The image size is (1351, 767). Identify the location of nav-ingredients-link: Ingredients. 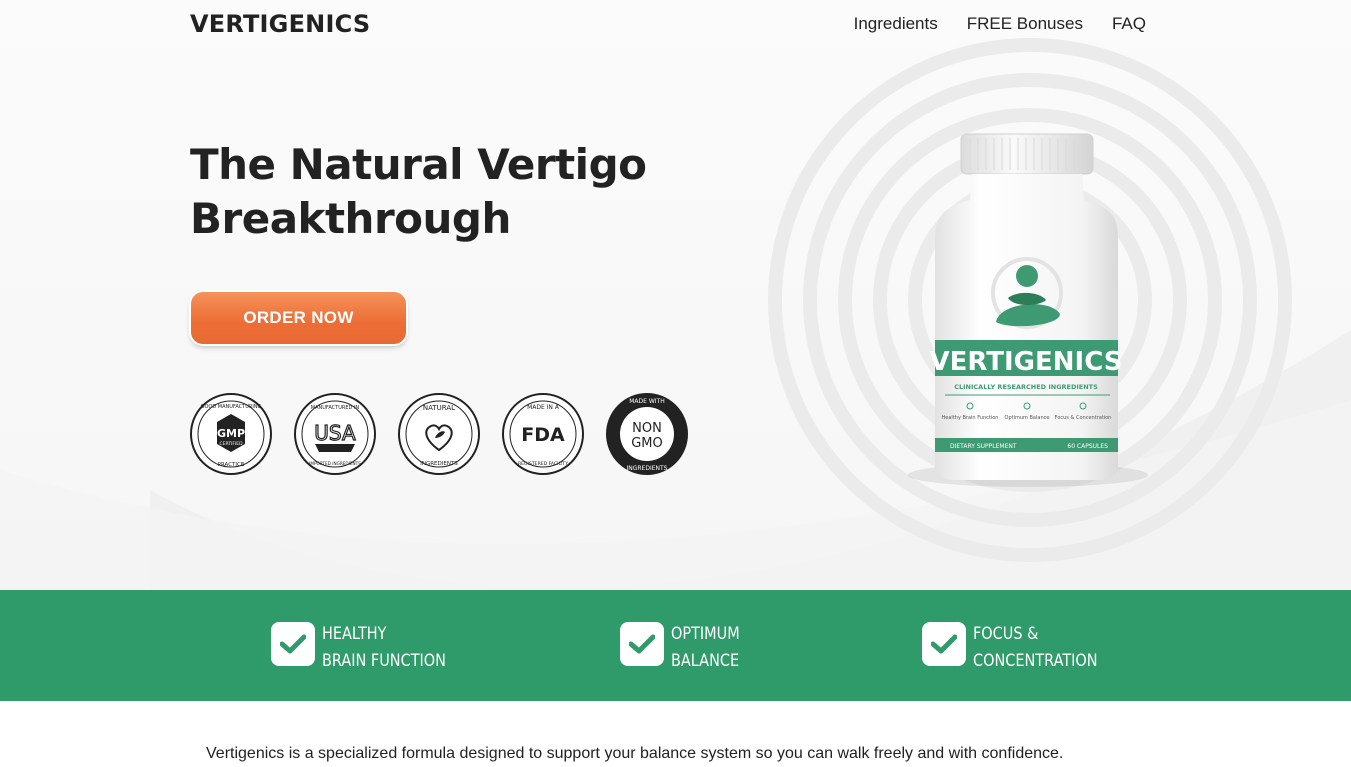
(896, 24).